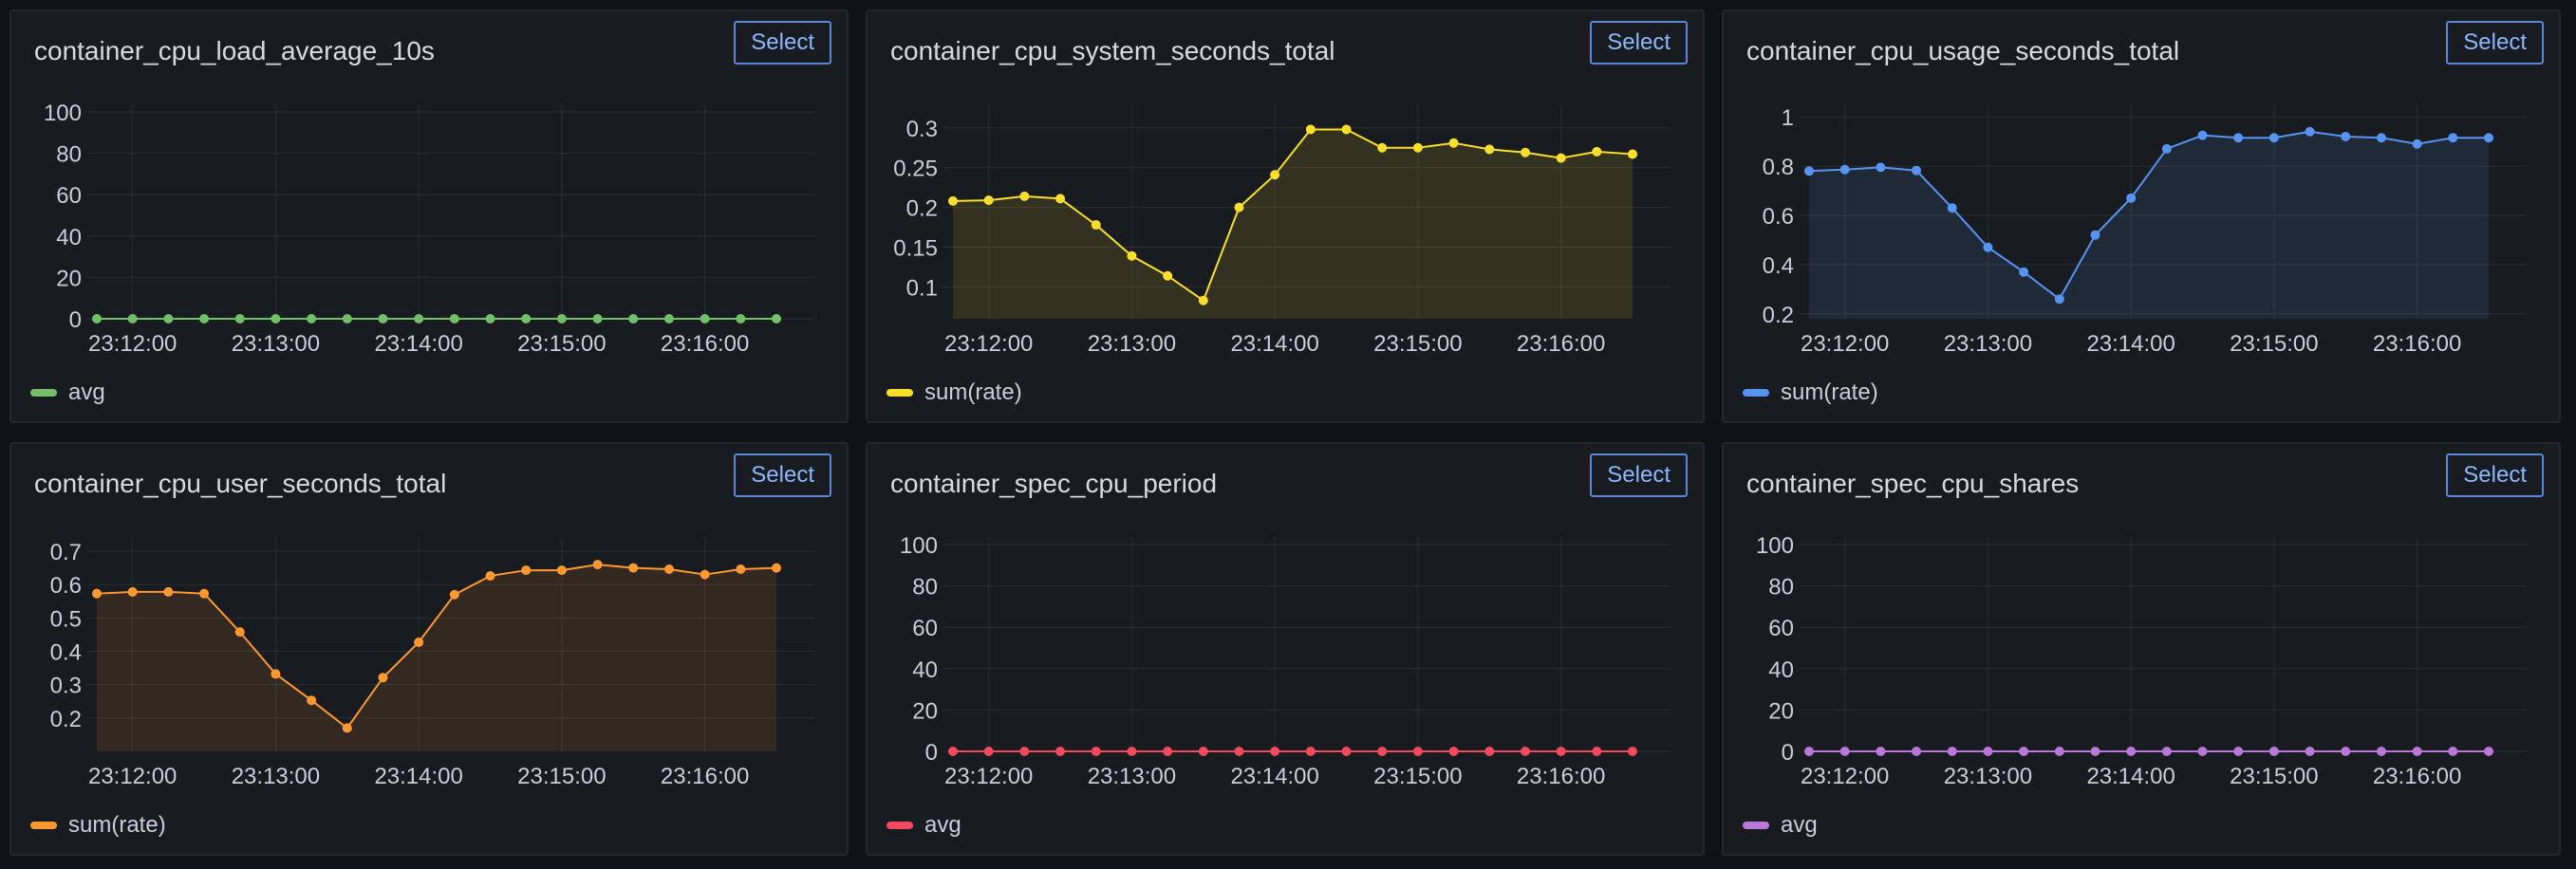 This screenshot has height=869, width=2576. Describe the element at coordinates (66, 619) in the screenshot. I see `y-tick-label: 0.5` at that location.